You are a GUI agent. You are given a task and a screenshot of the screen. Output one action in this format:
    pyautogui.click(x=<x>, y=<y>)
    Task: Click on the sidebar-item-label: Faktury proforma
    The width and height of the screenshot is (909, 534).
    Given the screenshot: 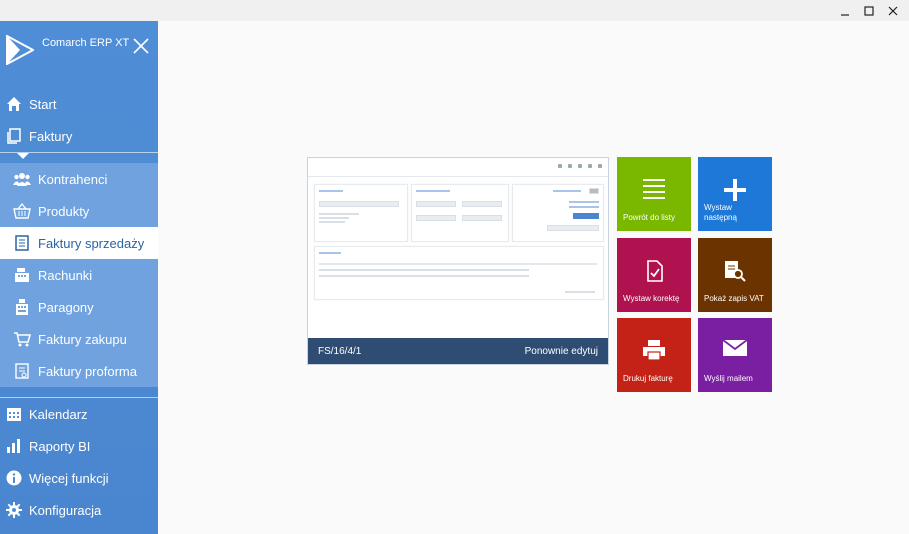 What is the action you would take?
    pyautogui.click(x=87, y=371)
    